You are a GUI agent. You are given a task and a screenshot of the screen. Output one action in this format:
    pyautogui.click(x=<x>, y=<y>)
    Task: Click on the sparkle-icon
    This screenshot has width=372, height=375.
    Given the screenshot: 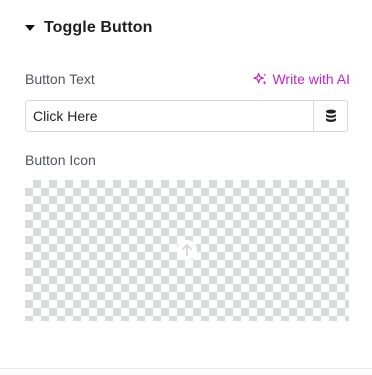 What is the action you would take?
    pyautogui.click(x=260, y=78)
    